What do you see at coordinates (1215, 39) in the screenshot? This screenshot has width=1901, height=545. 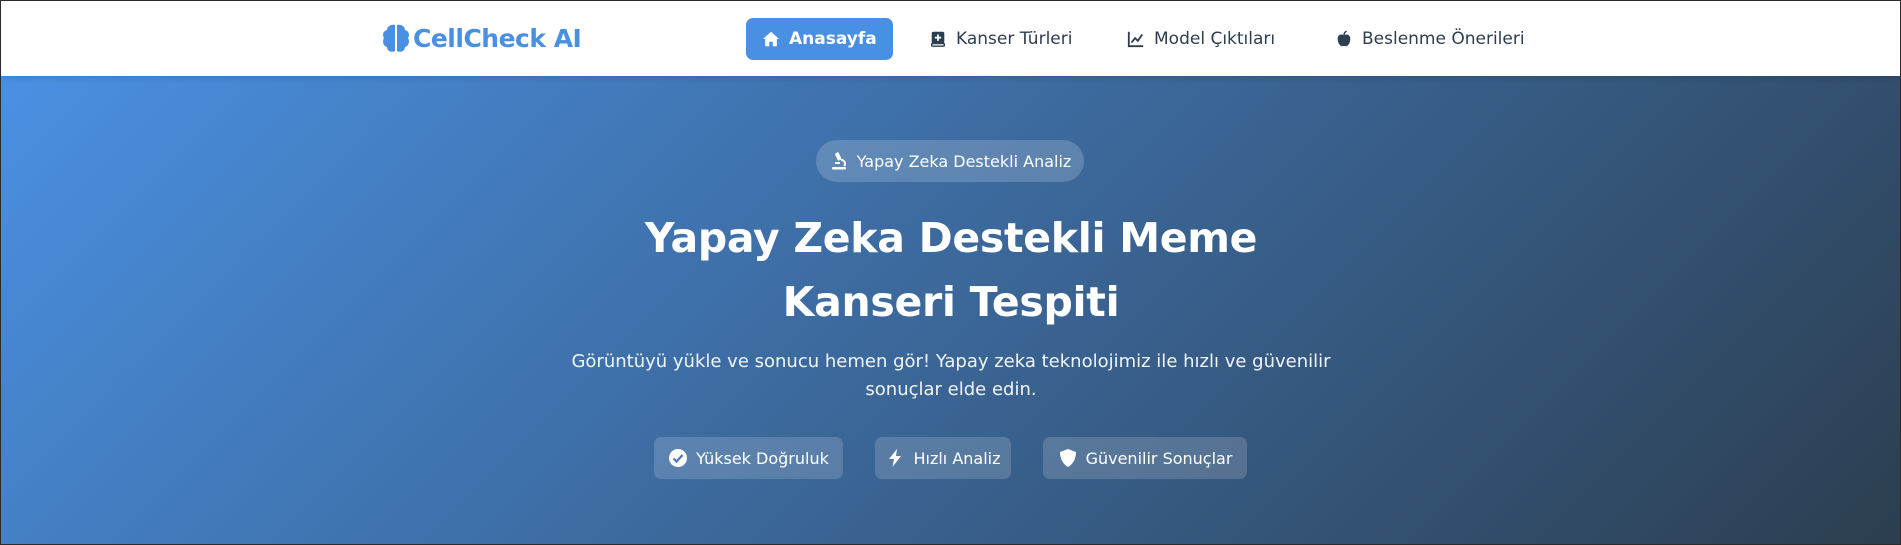 I see `nav-item-label: Model Çıktıları` at bounding box center [1215, 39].